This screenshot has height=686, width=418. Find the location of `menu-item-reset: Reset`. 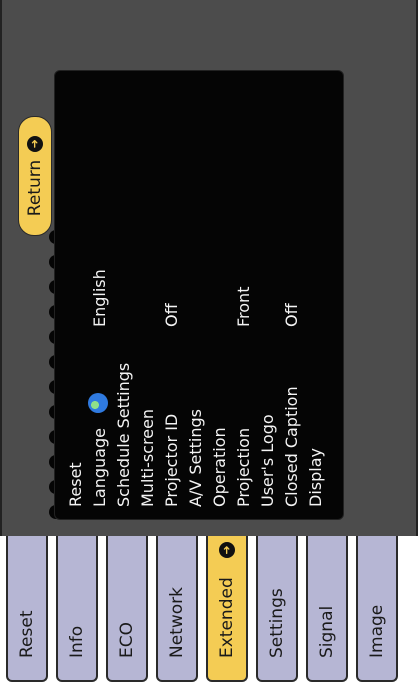

menu-item-reset: Reset is located at coordinates (75, 294).